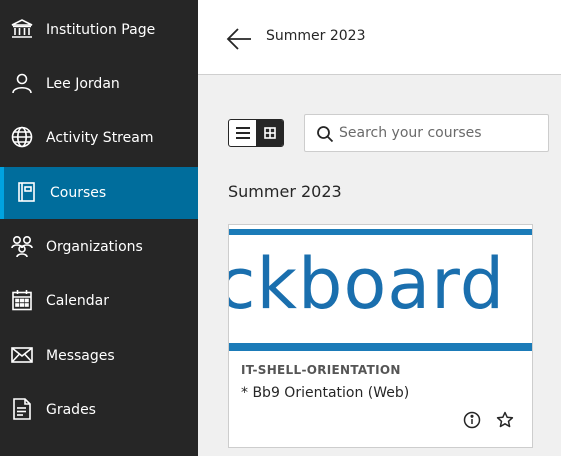  Describe the element at coordinates (71, 410) in the screenshot. I see `sidebar-item-label: Grades` at that location.